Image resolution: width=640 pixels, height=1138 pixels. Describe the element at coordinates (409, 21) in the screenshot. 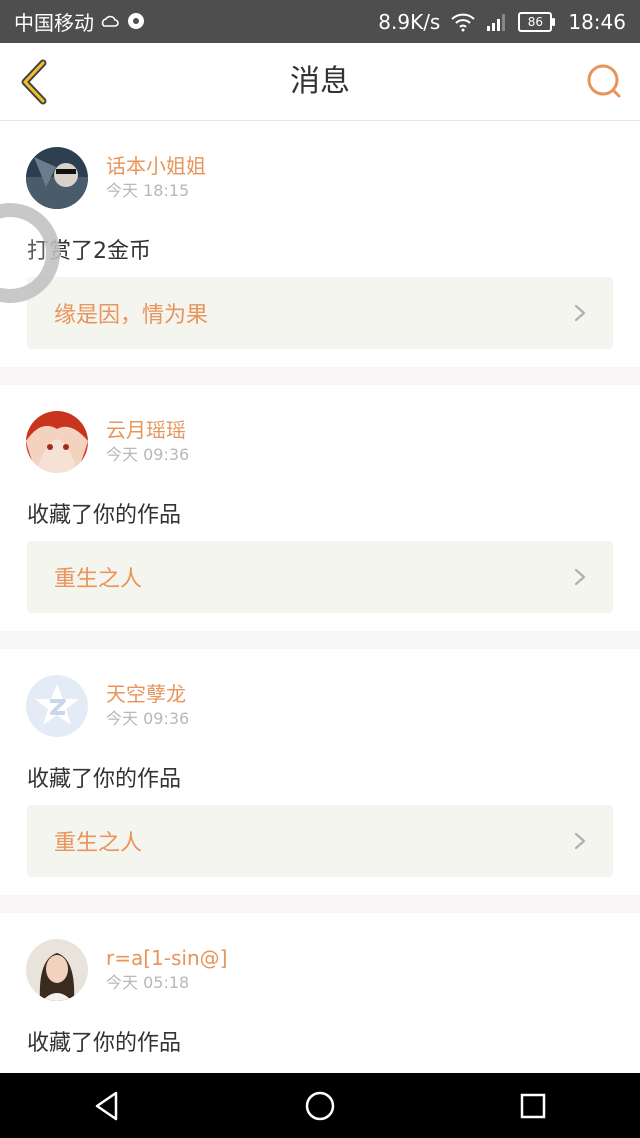

I see `network-speed: 8.9K/s` at that location.